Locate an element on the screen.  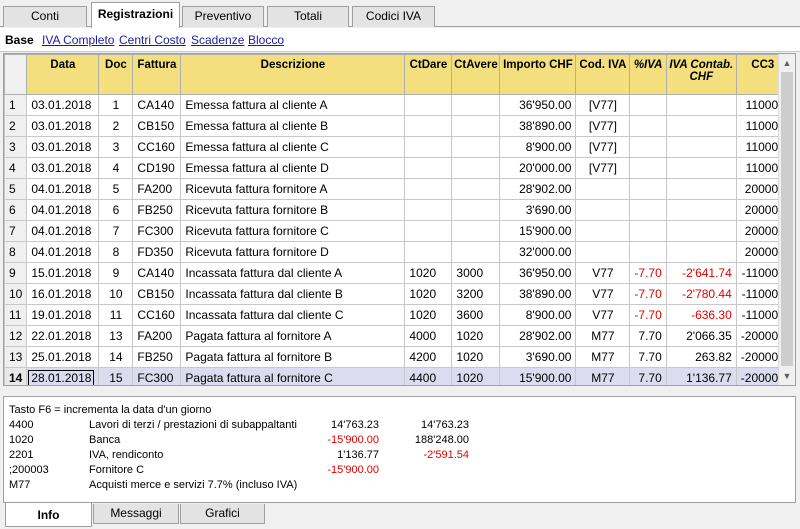
description-cell: Ricevuta fattura fornitore C is located at coordinates (293, 231).